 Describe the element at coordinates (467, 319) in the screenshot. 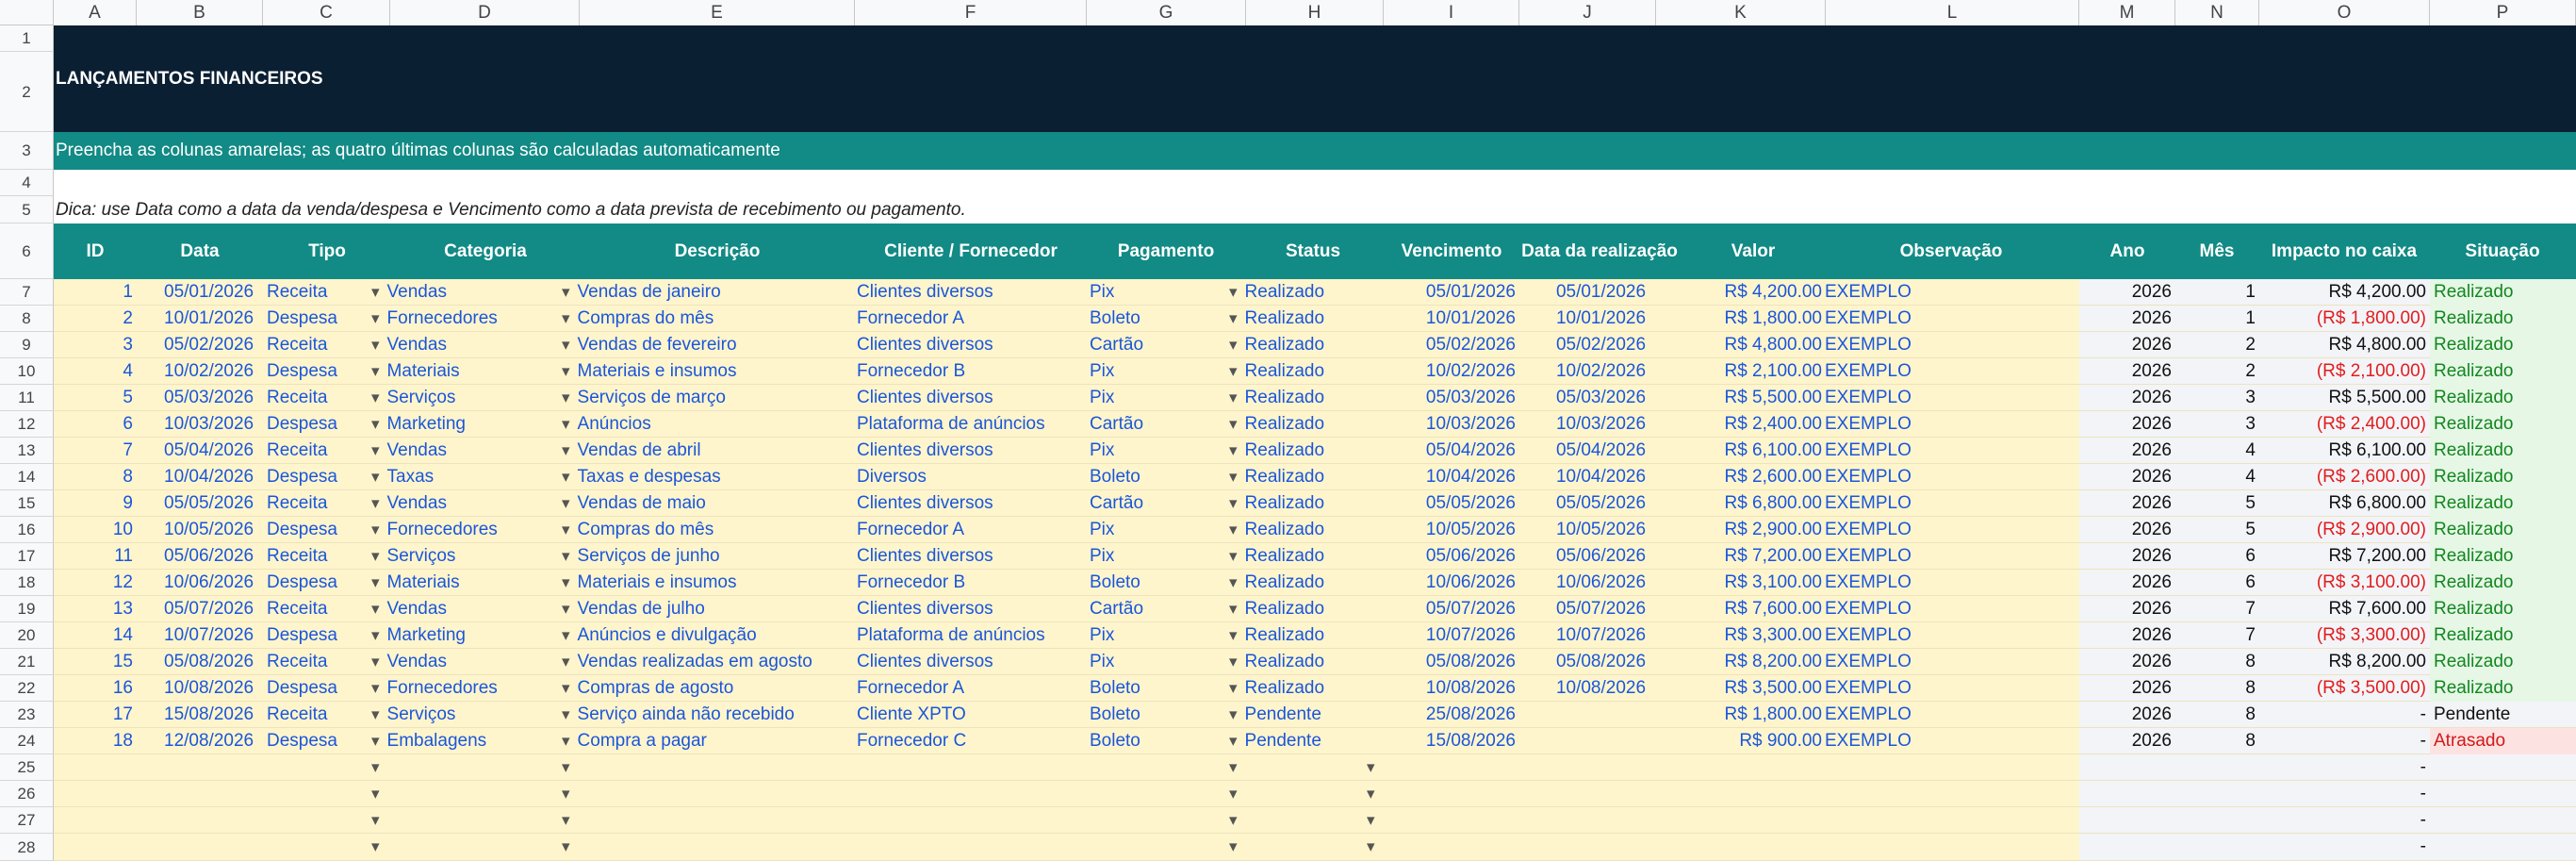

I see `cell-categoria: Fornecedores` at that location.